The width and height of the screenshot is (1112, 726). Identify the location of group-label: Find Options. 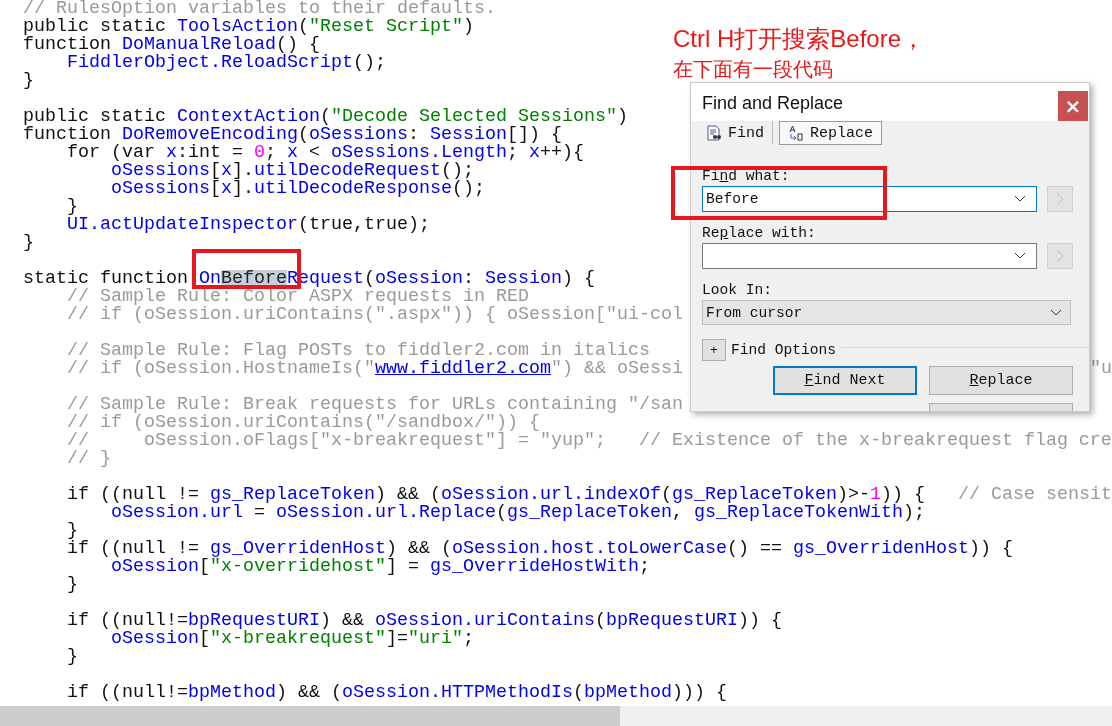
(784, 350).